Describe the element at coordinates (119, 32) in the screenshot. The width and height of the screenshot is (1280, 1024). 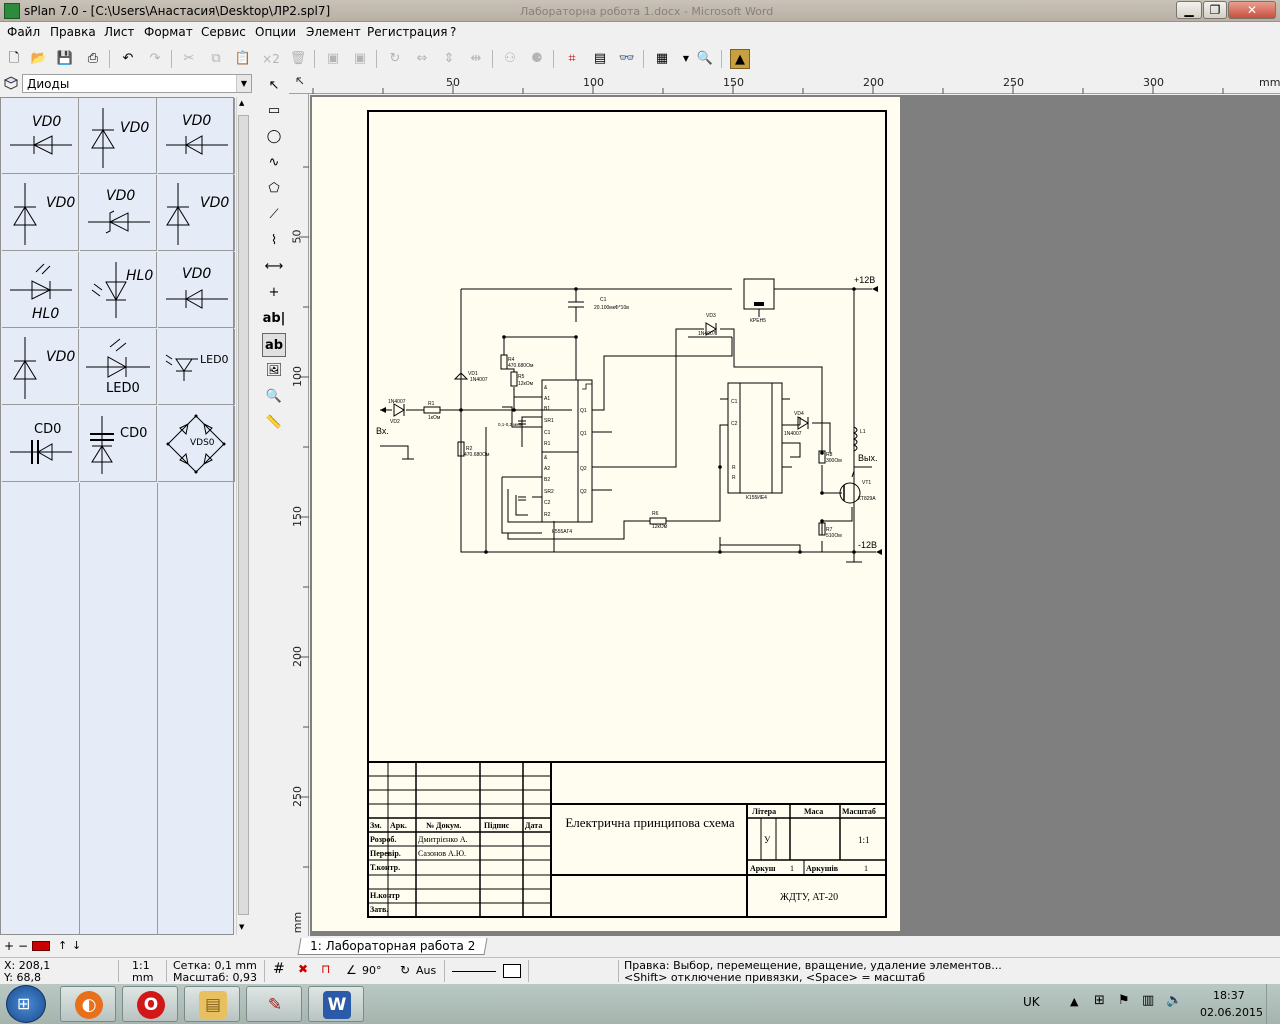
I see `menu-sheet: Лист` at that location.